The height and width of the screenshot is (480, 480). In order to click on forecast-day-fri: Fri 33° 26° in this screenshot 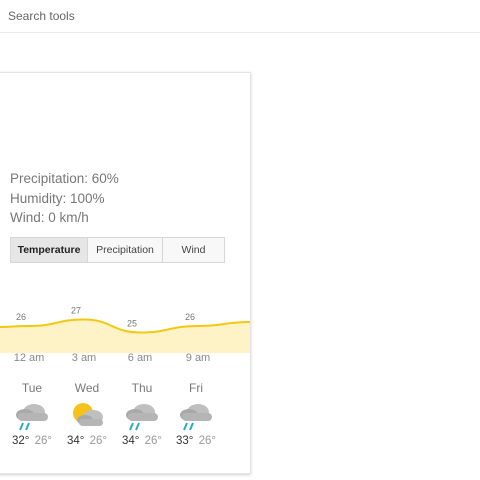, I will do `click(196, 414)`.